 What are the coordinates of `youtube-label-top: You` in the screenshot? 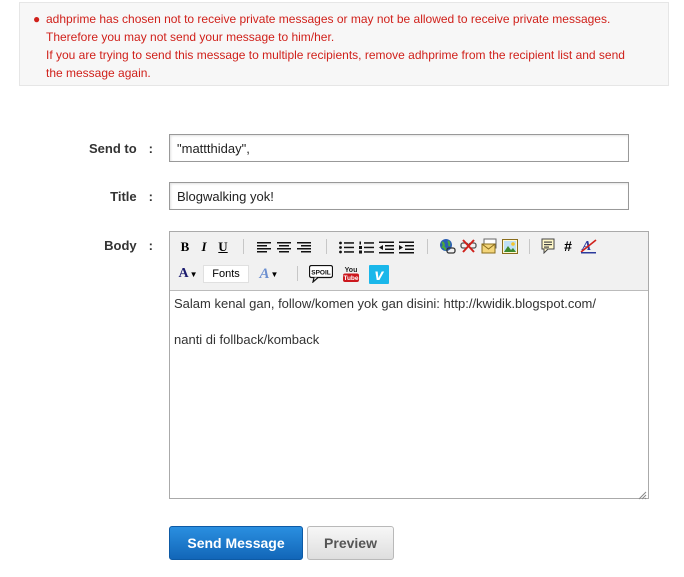 It's located at (351, 270).